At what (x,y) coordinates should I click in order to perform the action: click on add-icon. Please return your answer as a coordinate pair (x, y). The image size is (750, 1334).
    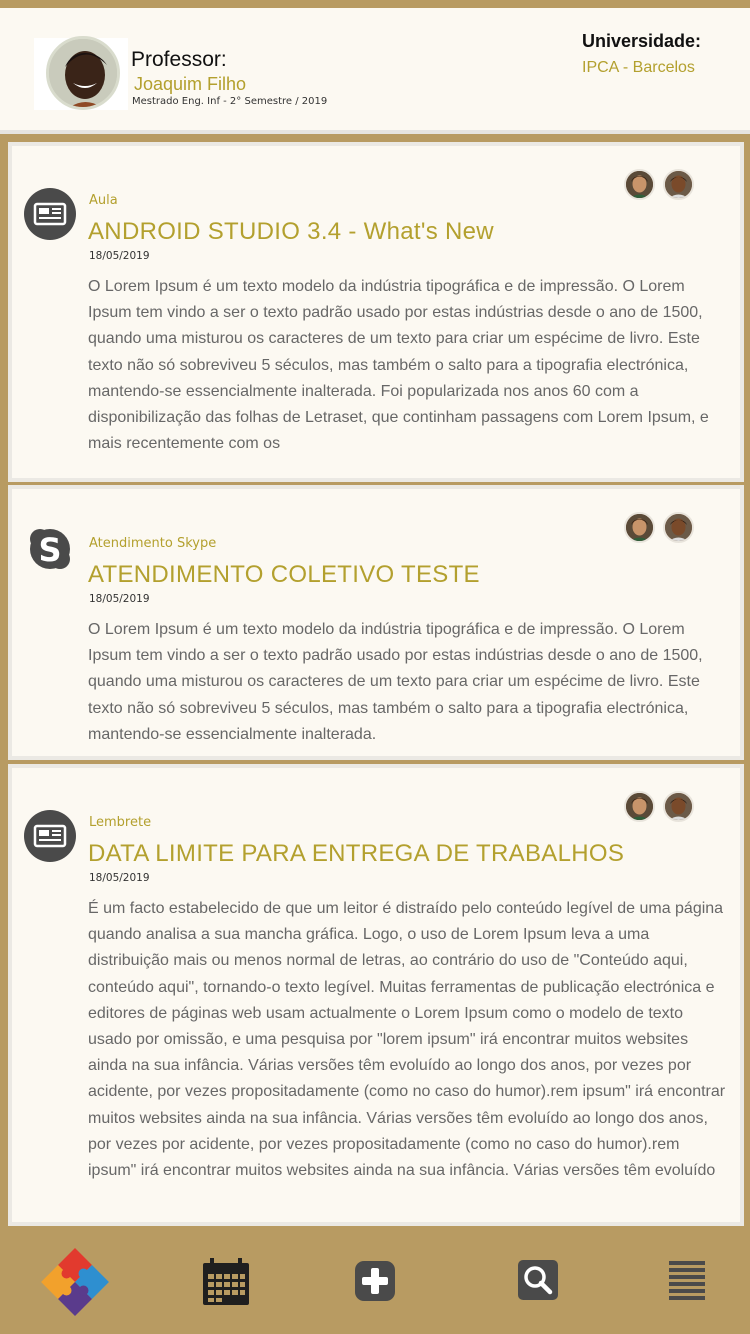
    Looking at the image, I should click on (375, 1282).